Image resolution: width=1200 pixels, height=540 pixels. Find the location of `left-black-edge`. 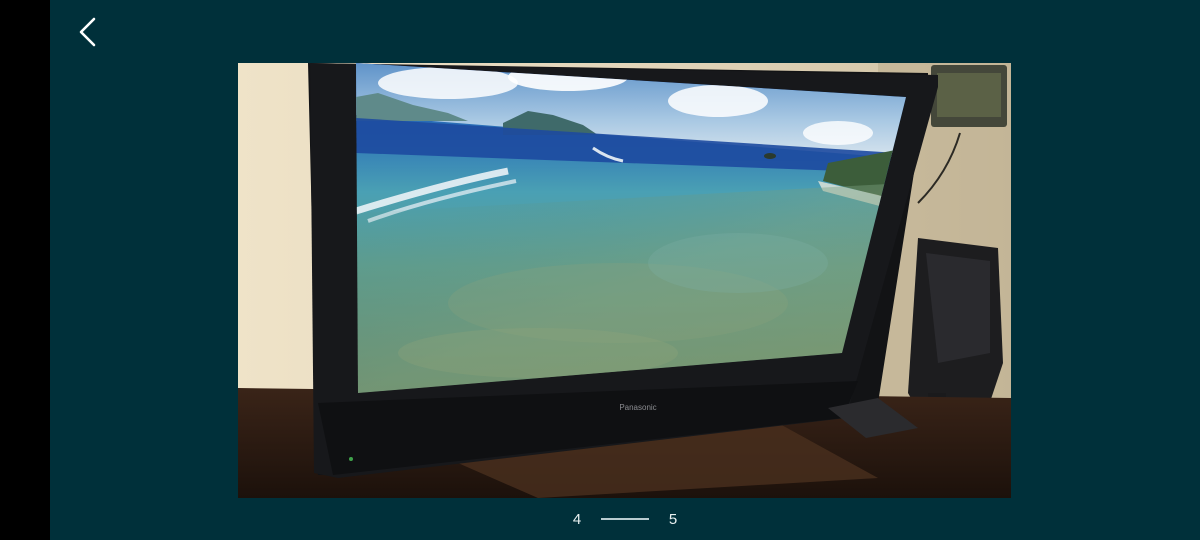

left-black-edge is located at coordinates (25, 270).